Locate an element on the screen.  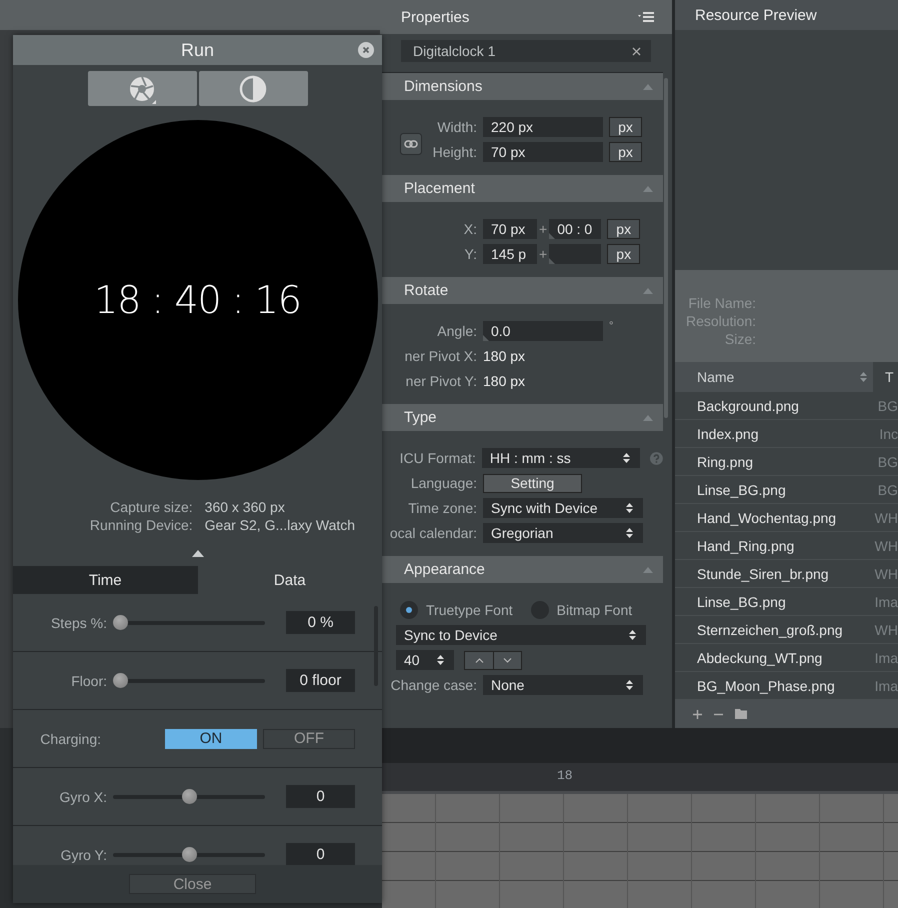
font-dropdown: Sync to Device is located at coordinates (521, 635).